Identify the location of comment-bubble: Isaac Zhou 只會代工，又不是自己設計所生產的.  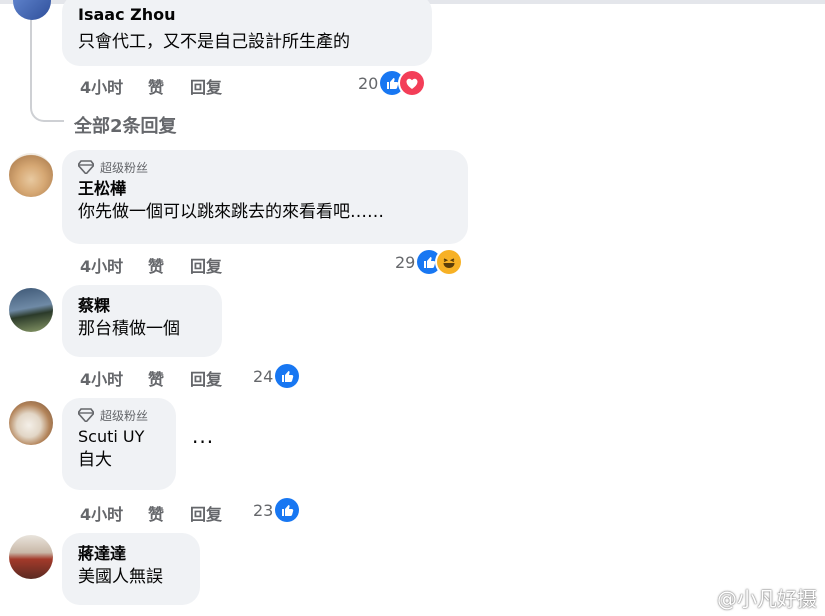
(247, 33).